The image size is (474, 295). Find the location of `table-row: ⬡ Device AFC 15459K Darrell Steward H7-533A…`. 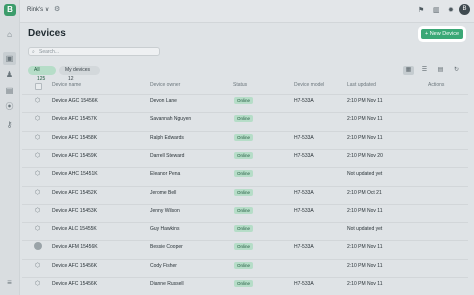

table-row: ⬡ Device AFC 15459K Darrell Steward H7-533A… is located at coordinates (245, 155).